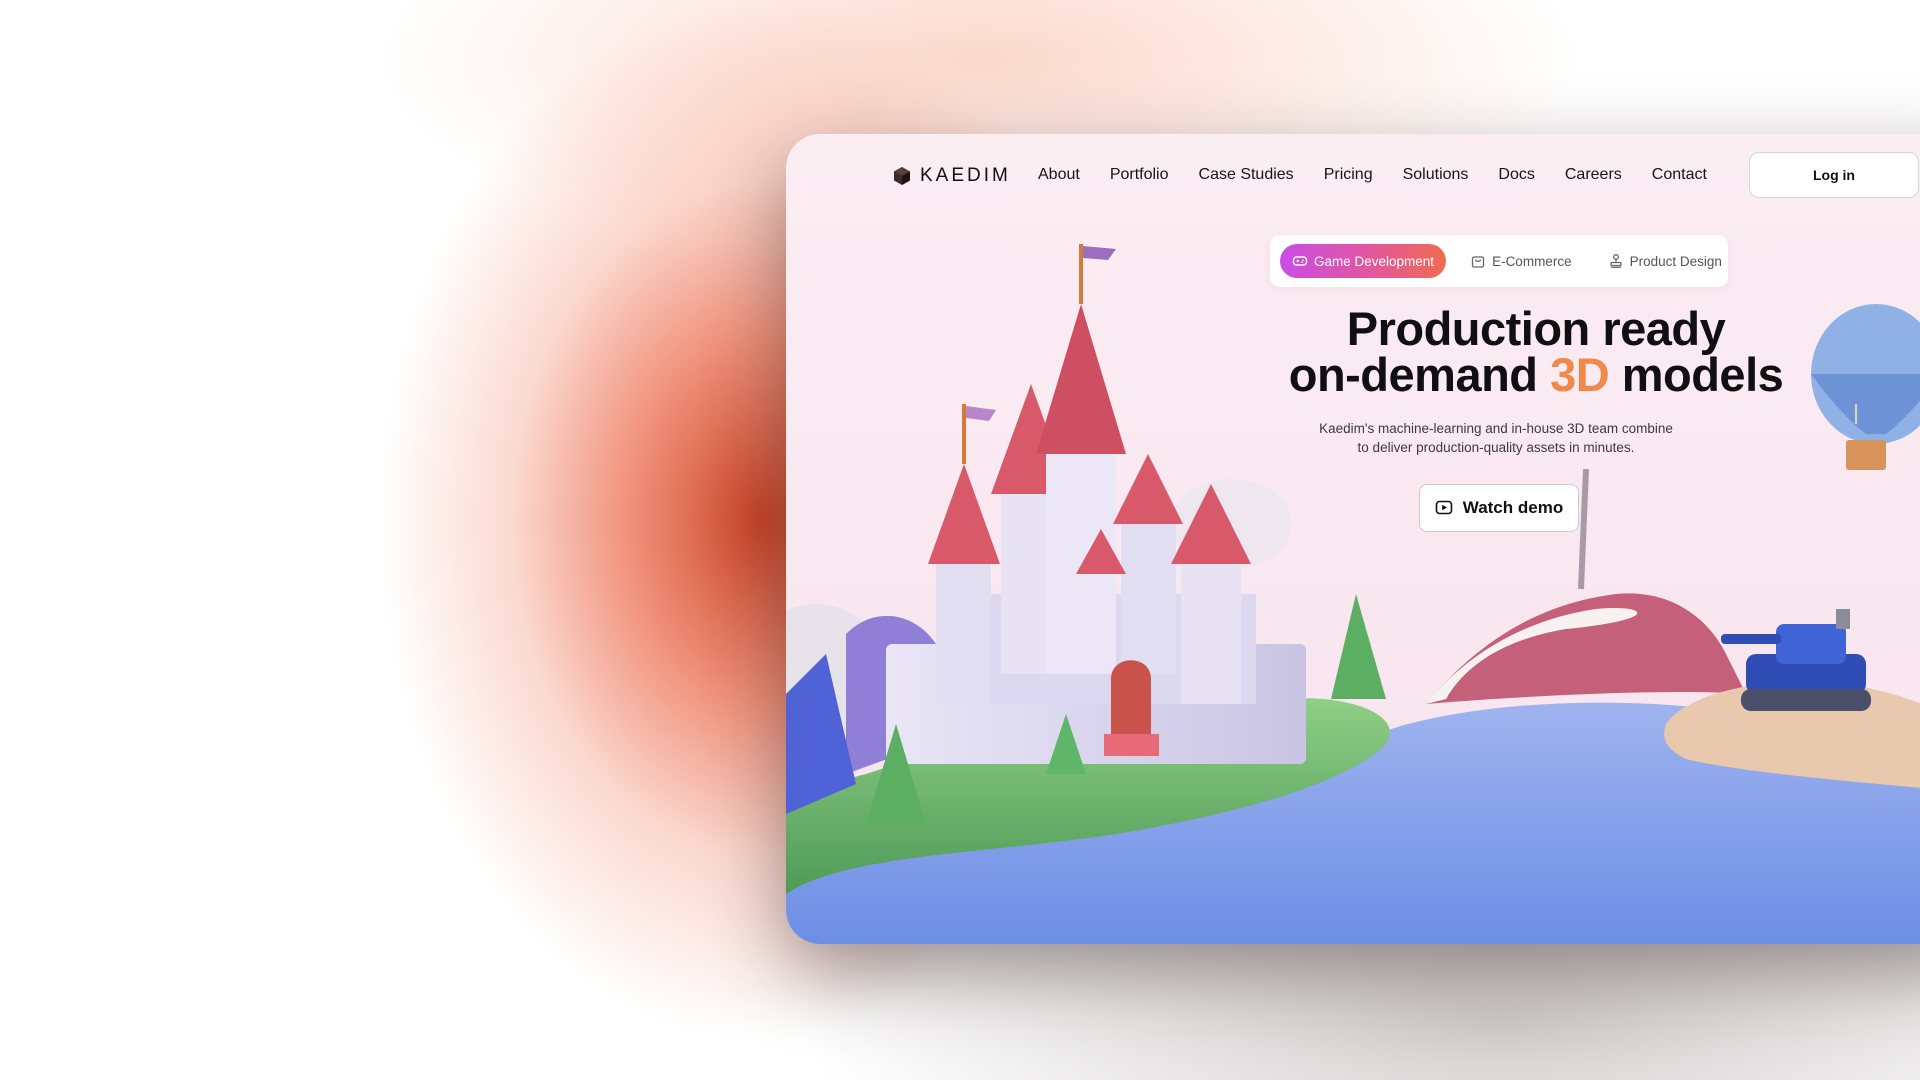 The height and width of the screenshot is (1080, 1920). I want to click on watch-demo-label: Watch demo, so click(1513, 507).